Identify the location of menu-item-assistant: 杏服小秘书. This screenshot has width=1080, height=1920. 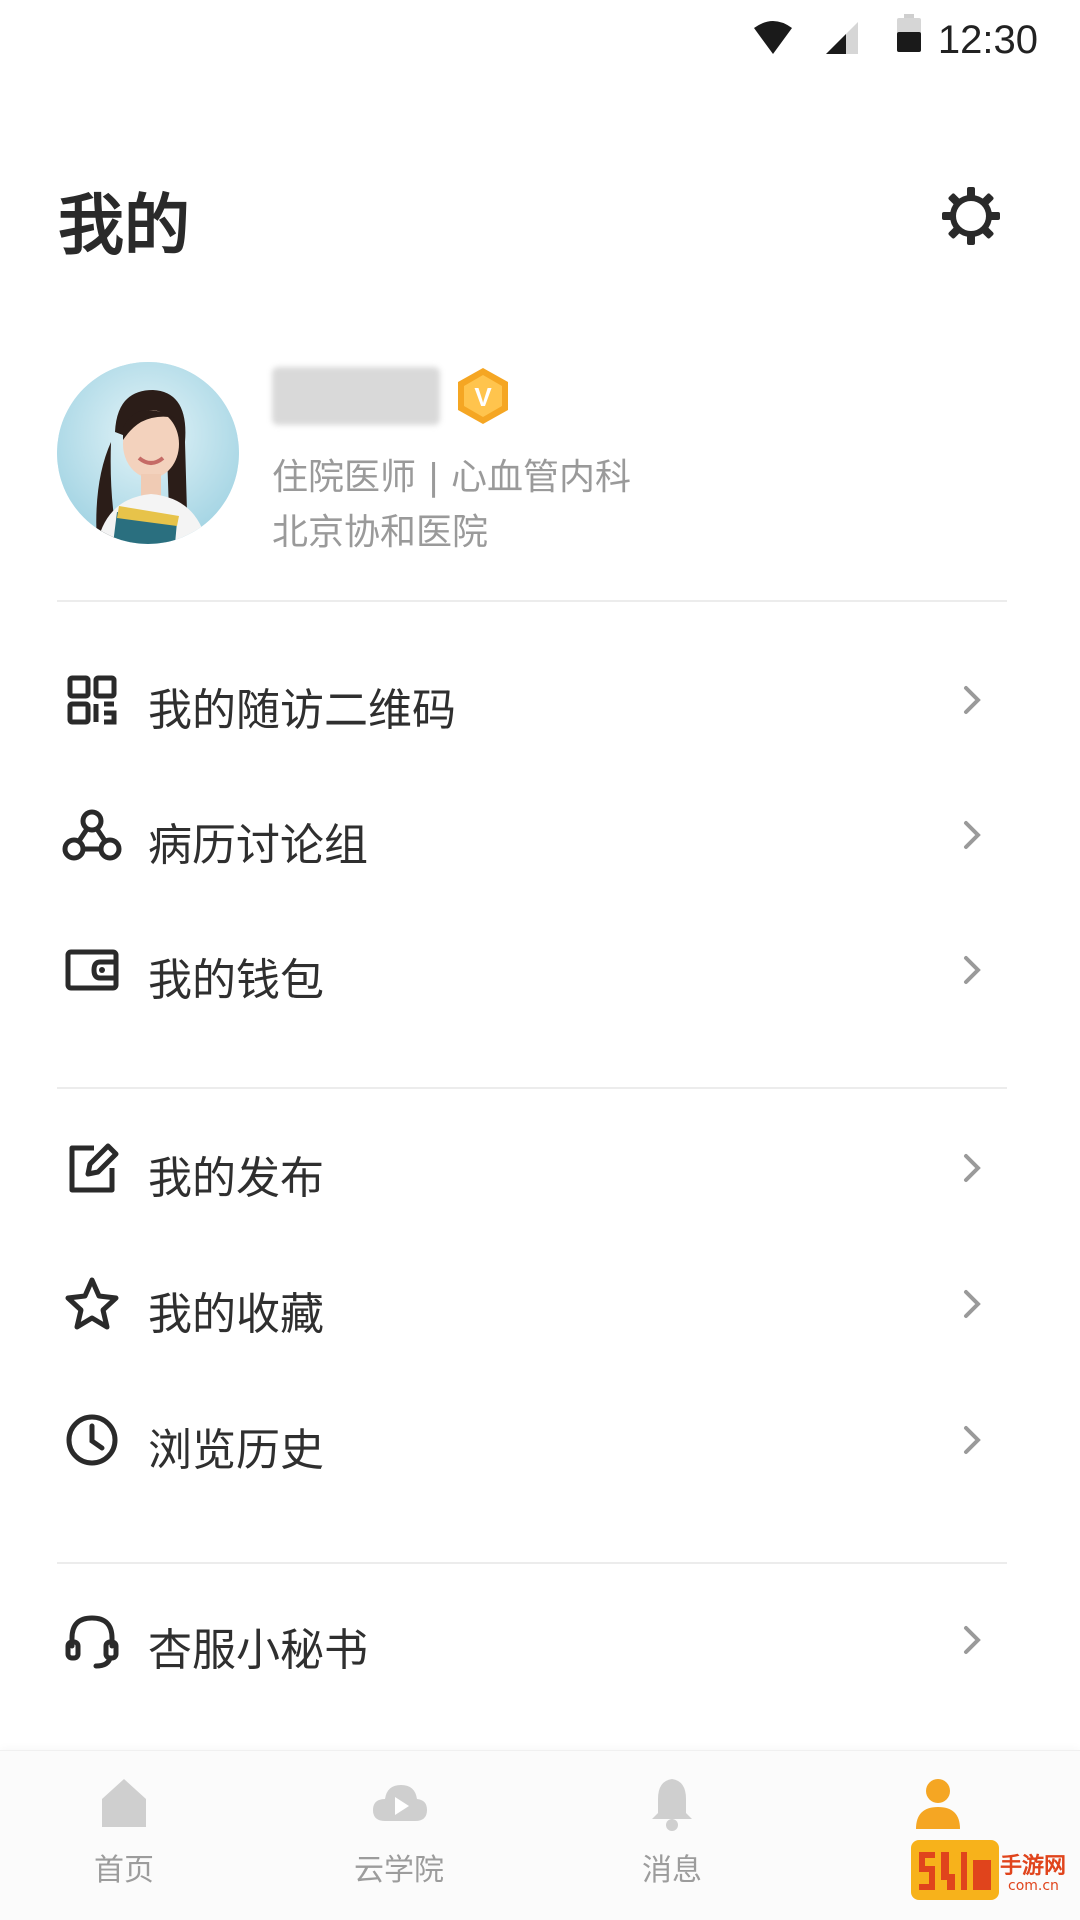
(540, 1640).